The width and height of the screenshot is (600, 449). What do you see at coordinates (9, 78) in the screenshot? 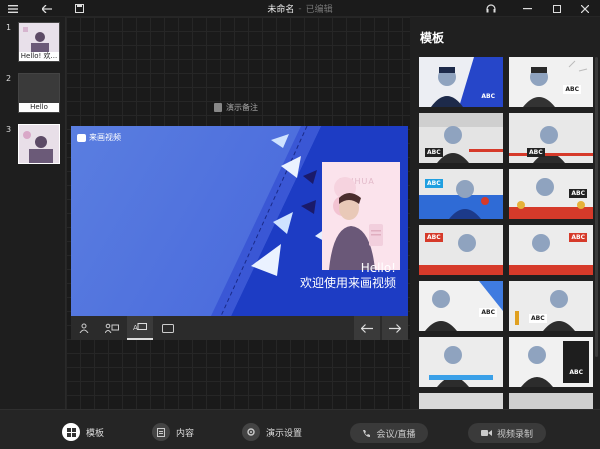
I see `slide-number: 2` at bounding box center [9, 78].